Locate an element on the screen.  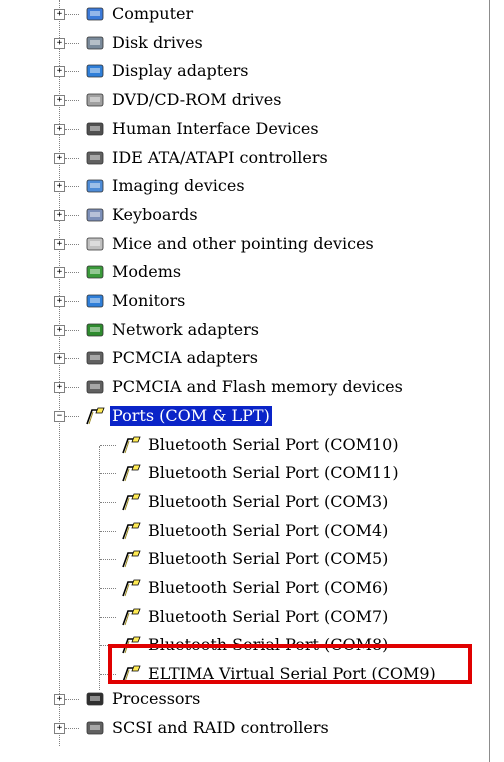
tree-item-category: Human Interface Devices is located at coordinates (202, 129).